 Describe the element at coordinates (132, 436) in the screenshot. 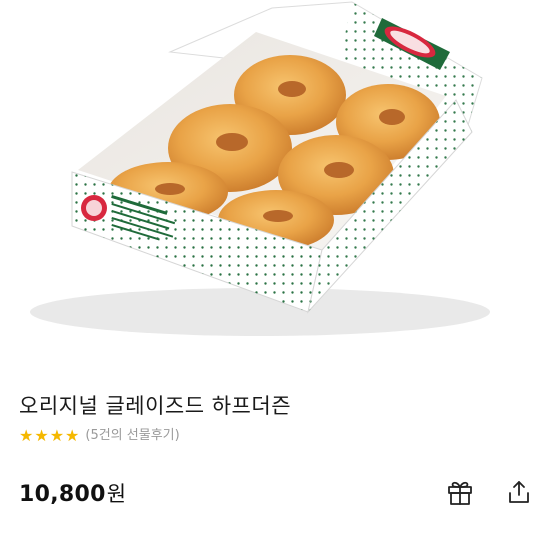

I see `gift-review-count: (5건의 선물후기)` at that location.